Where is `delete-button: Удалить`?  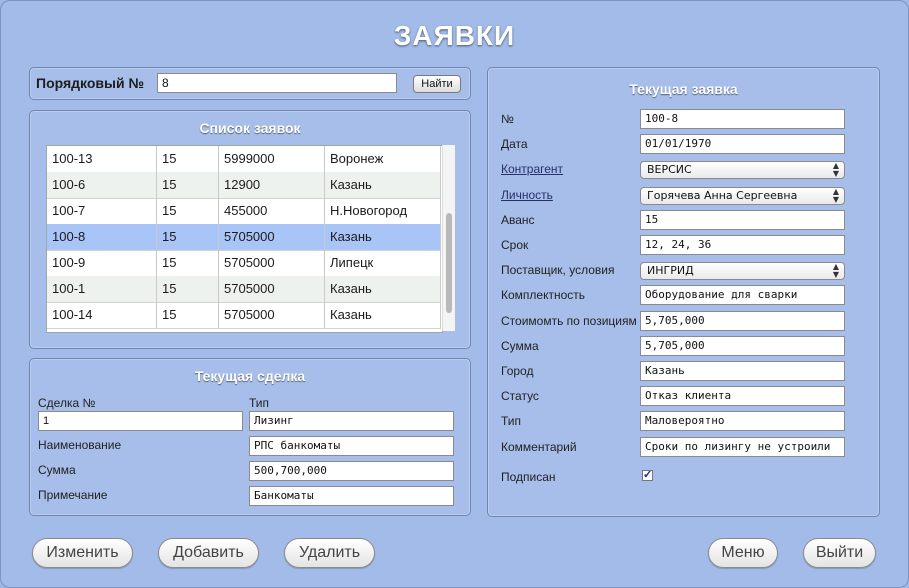 delete-button: Удалить is located at coordinates (329, 553).